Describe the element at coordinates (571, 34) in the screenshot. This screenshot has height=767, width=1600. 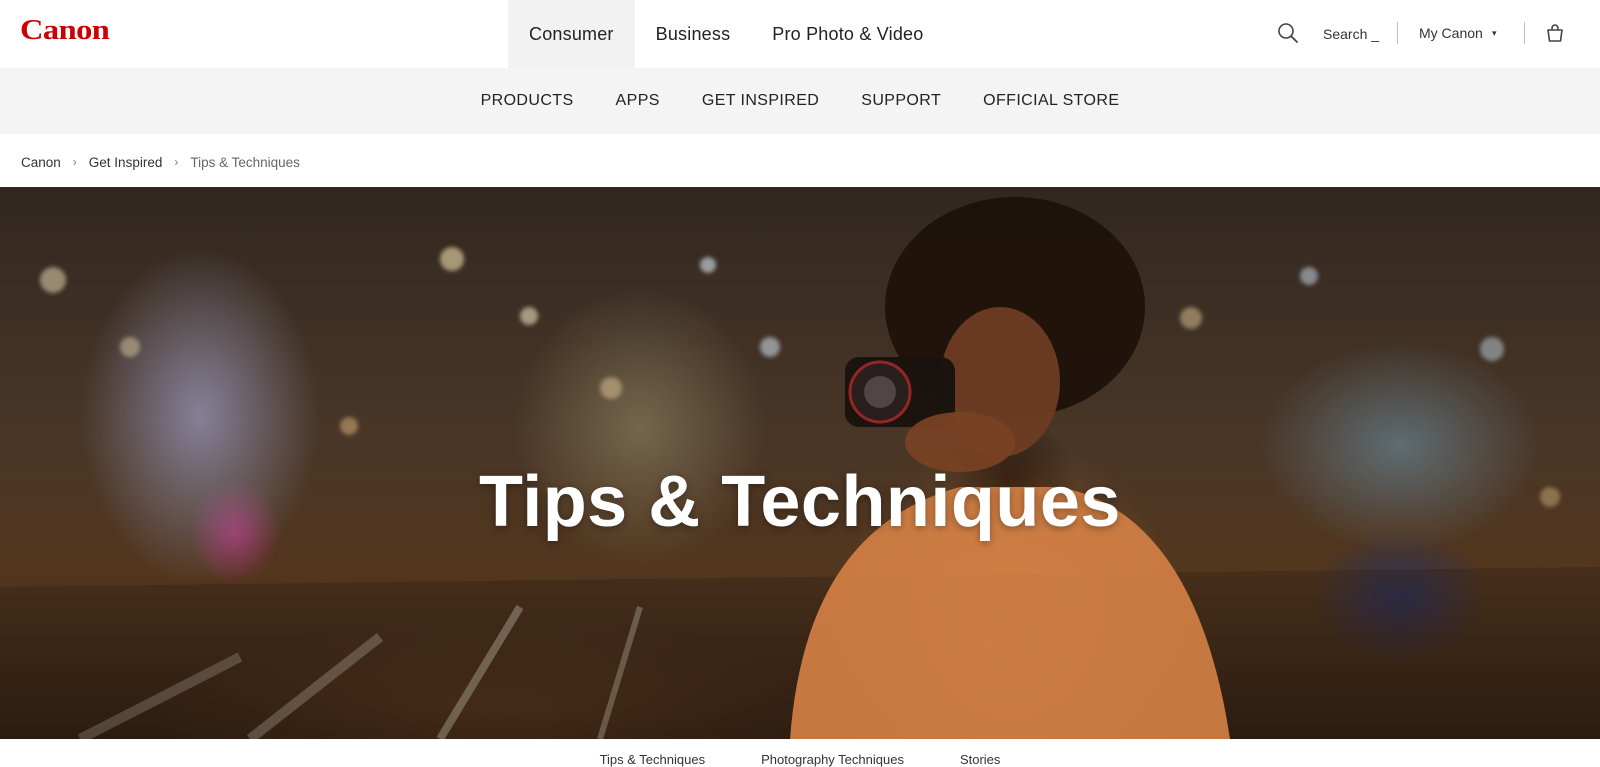
I see `tab-consumer: Consumer` at that location.